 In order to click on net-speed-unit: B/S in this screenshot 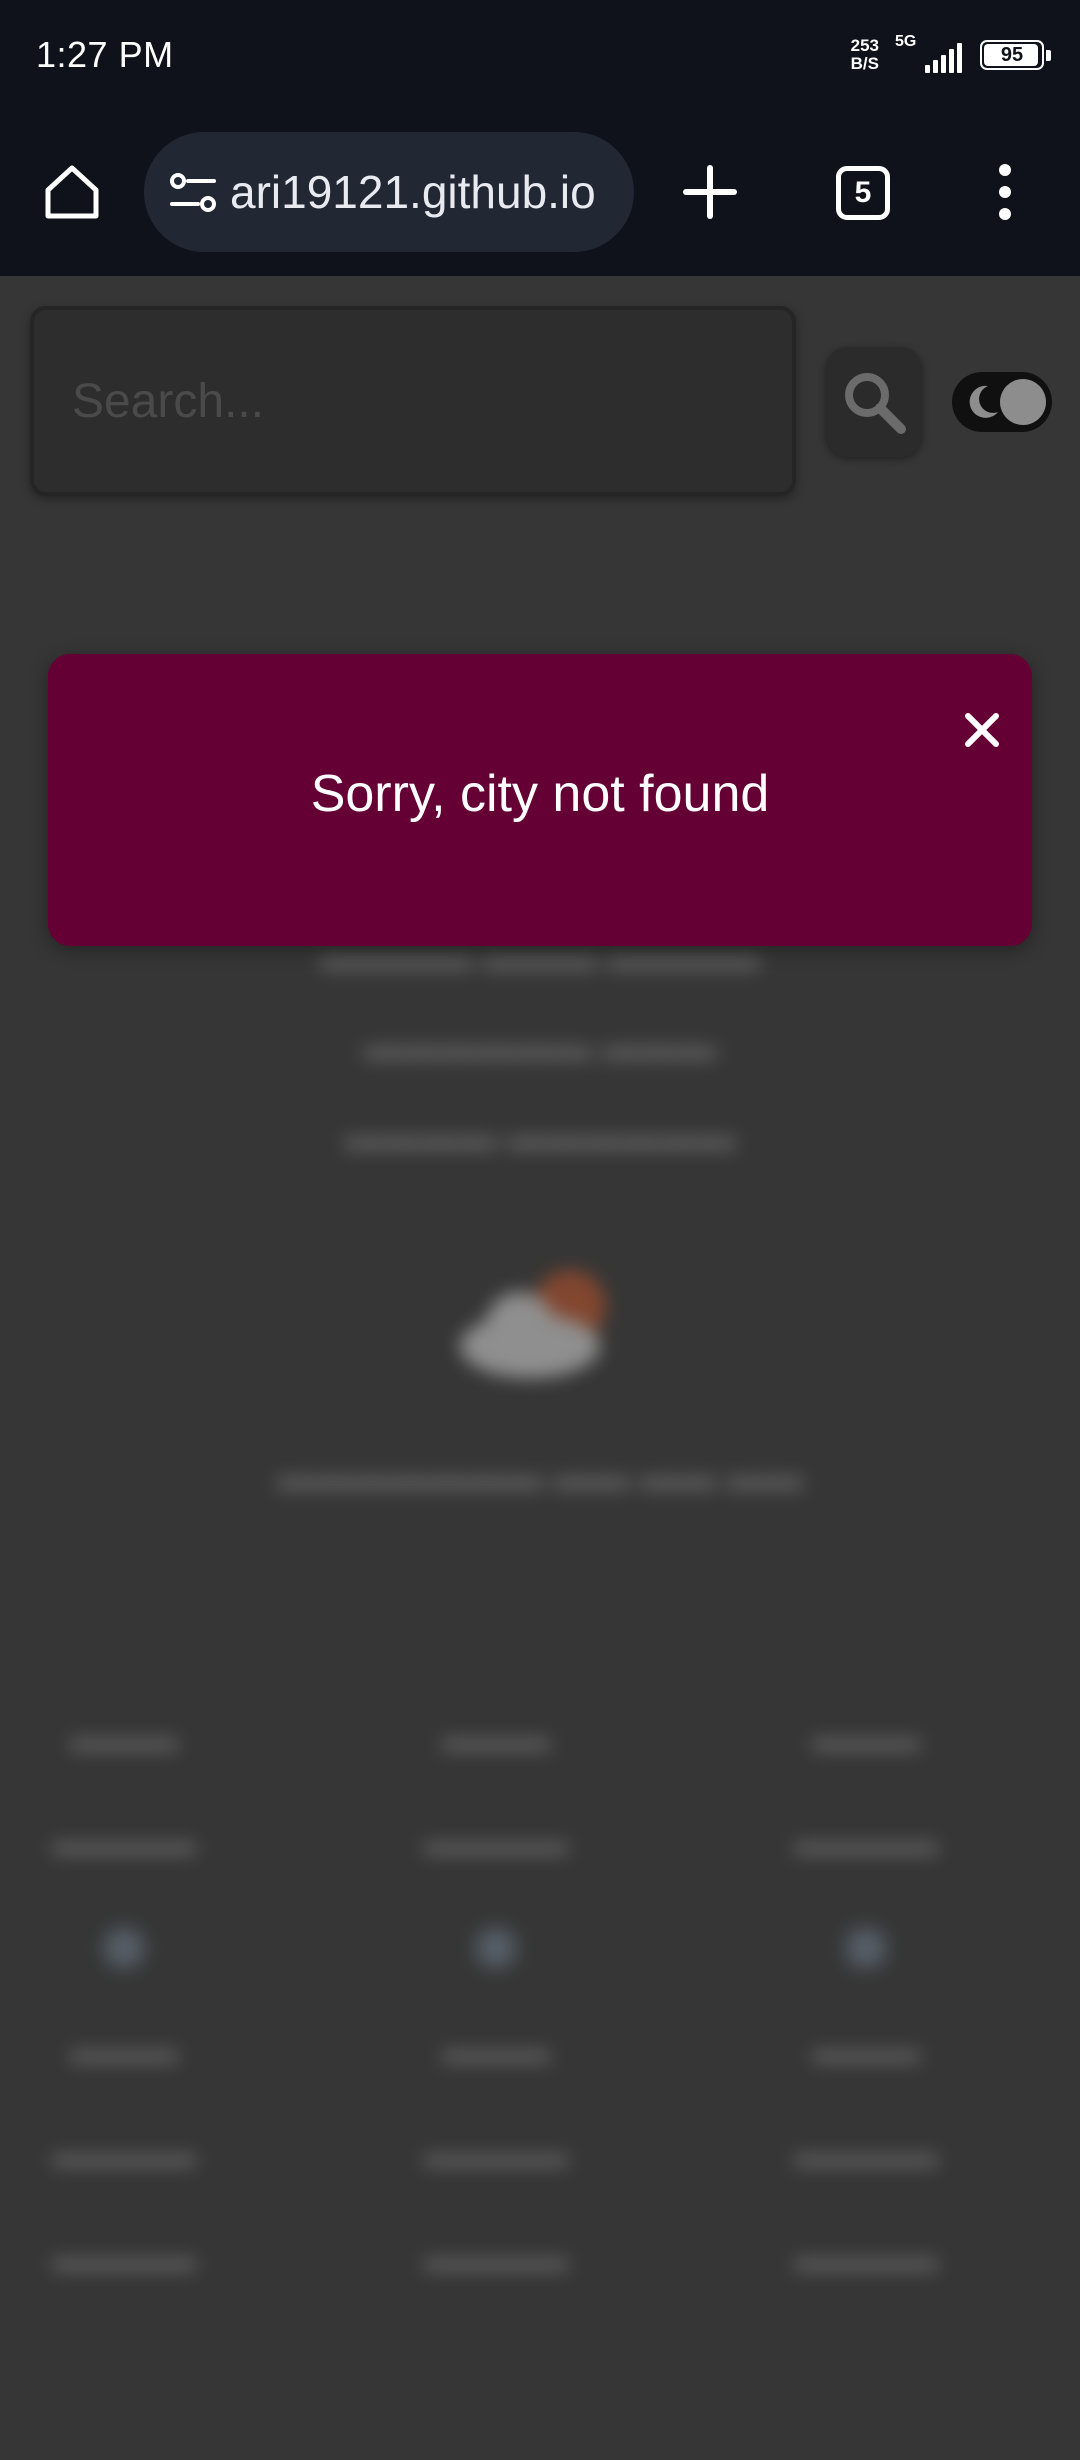, I will do `click(864, 63)`.